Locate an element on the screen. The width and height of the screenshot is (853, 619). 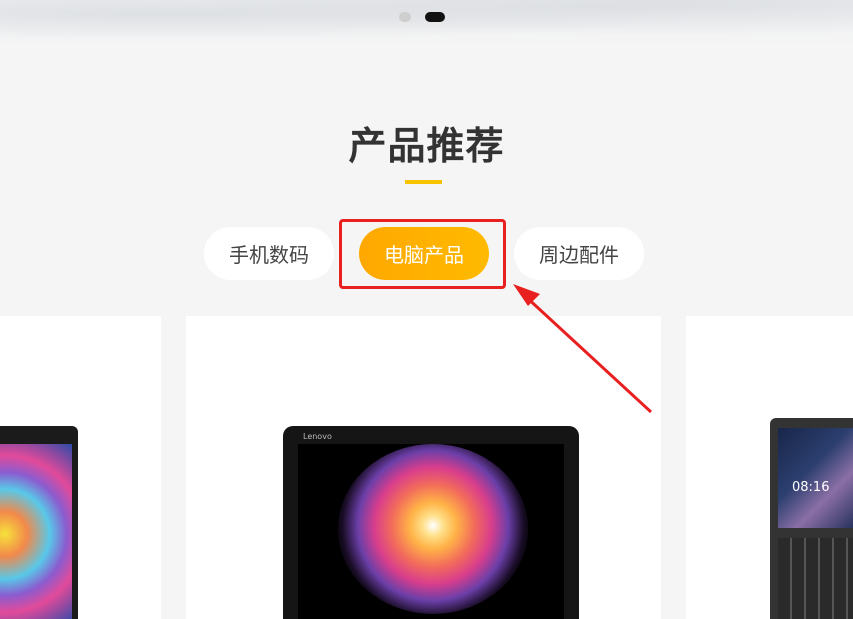
carousel-dot-2-active is located at coordinates (435, 17).